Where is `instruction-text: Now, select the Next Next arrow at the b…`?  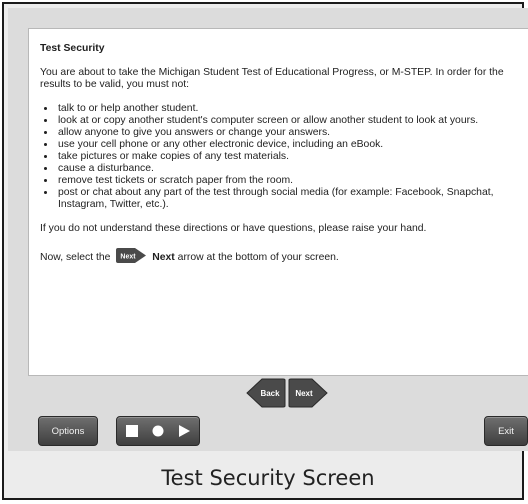
instruction-text: Now, select the Next Next arrow at the b… is located at coordinates (280, 255).